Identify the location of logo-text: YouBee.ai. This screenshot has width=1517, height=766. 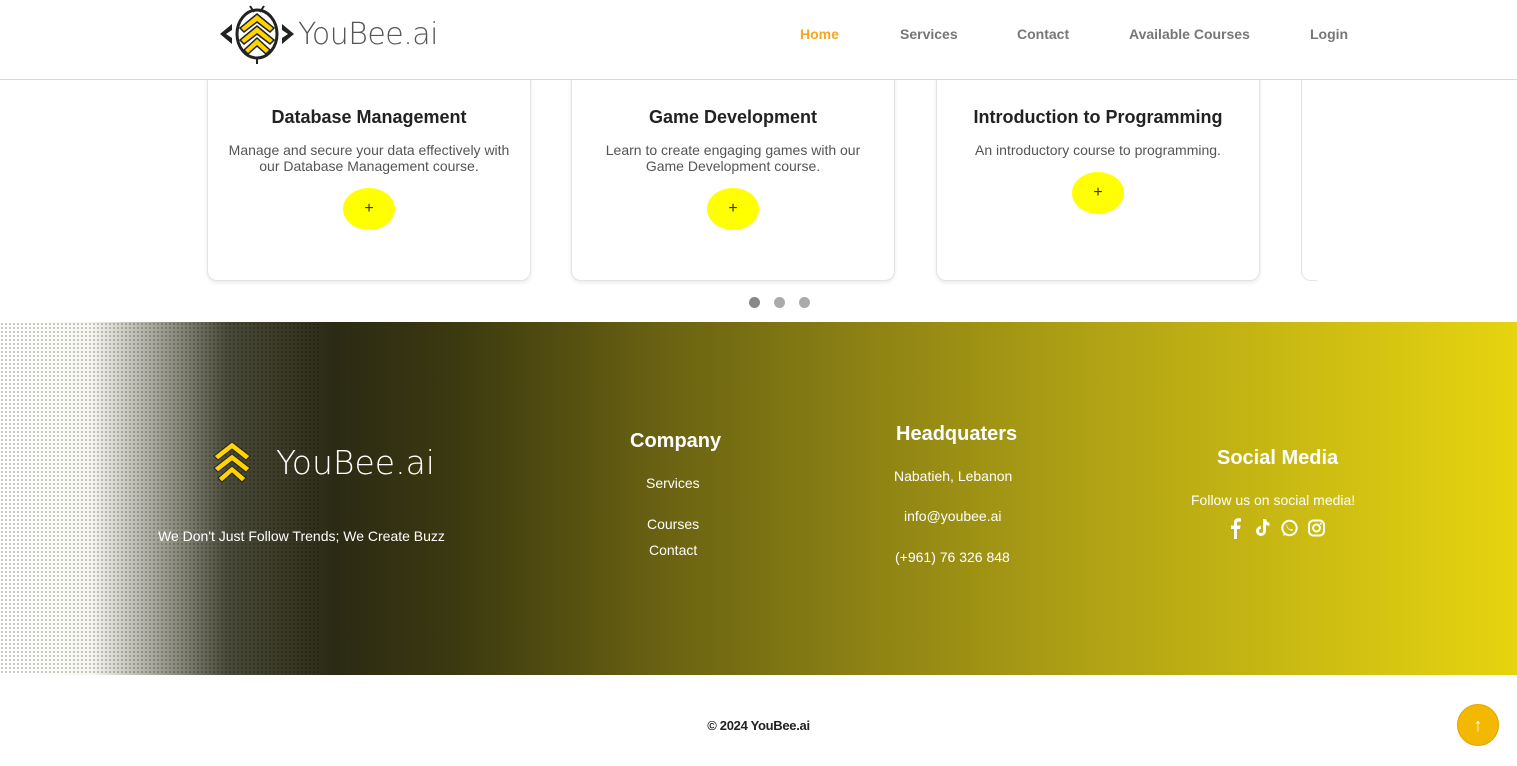
(368, 34).